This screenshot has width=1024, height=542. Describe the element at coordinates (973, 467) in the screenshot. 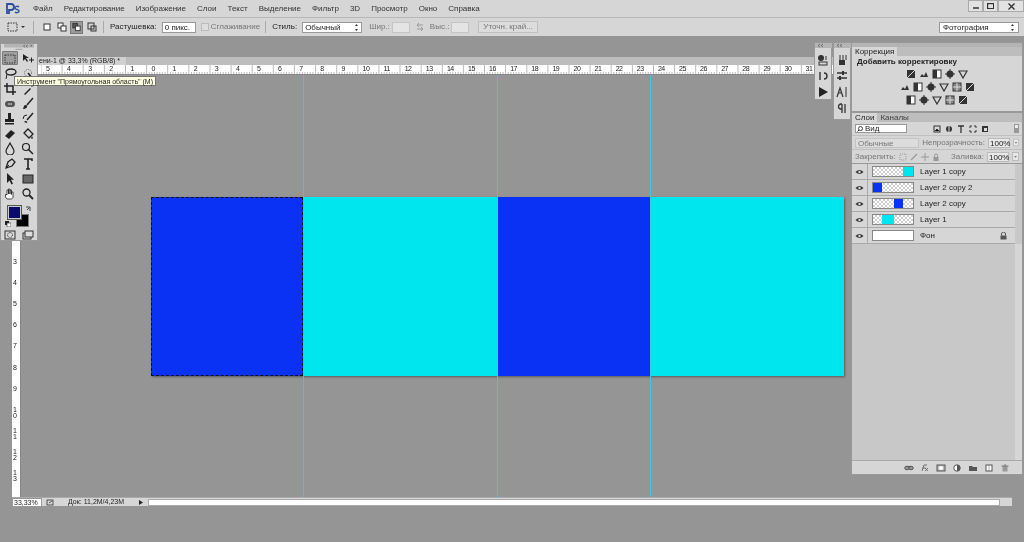

I see `folder-icon` at that location.